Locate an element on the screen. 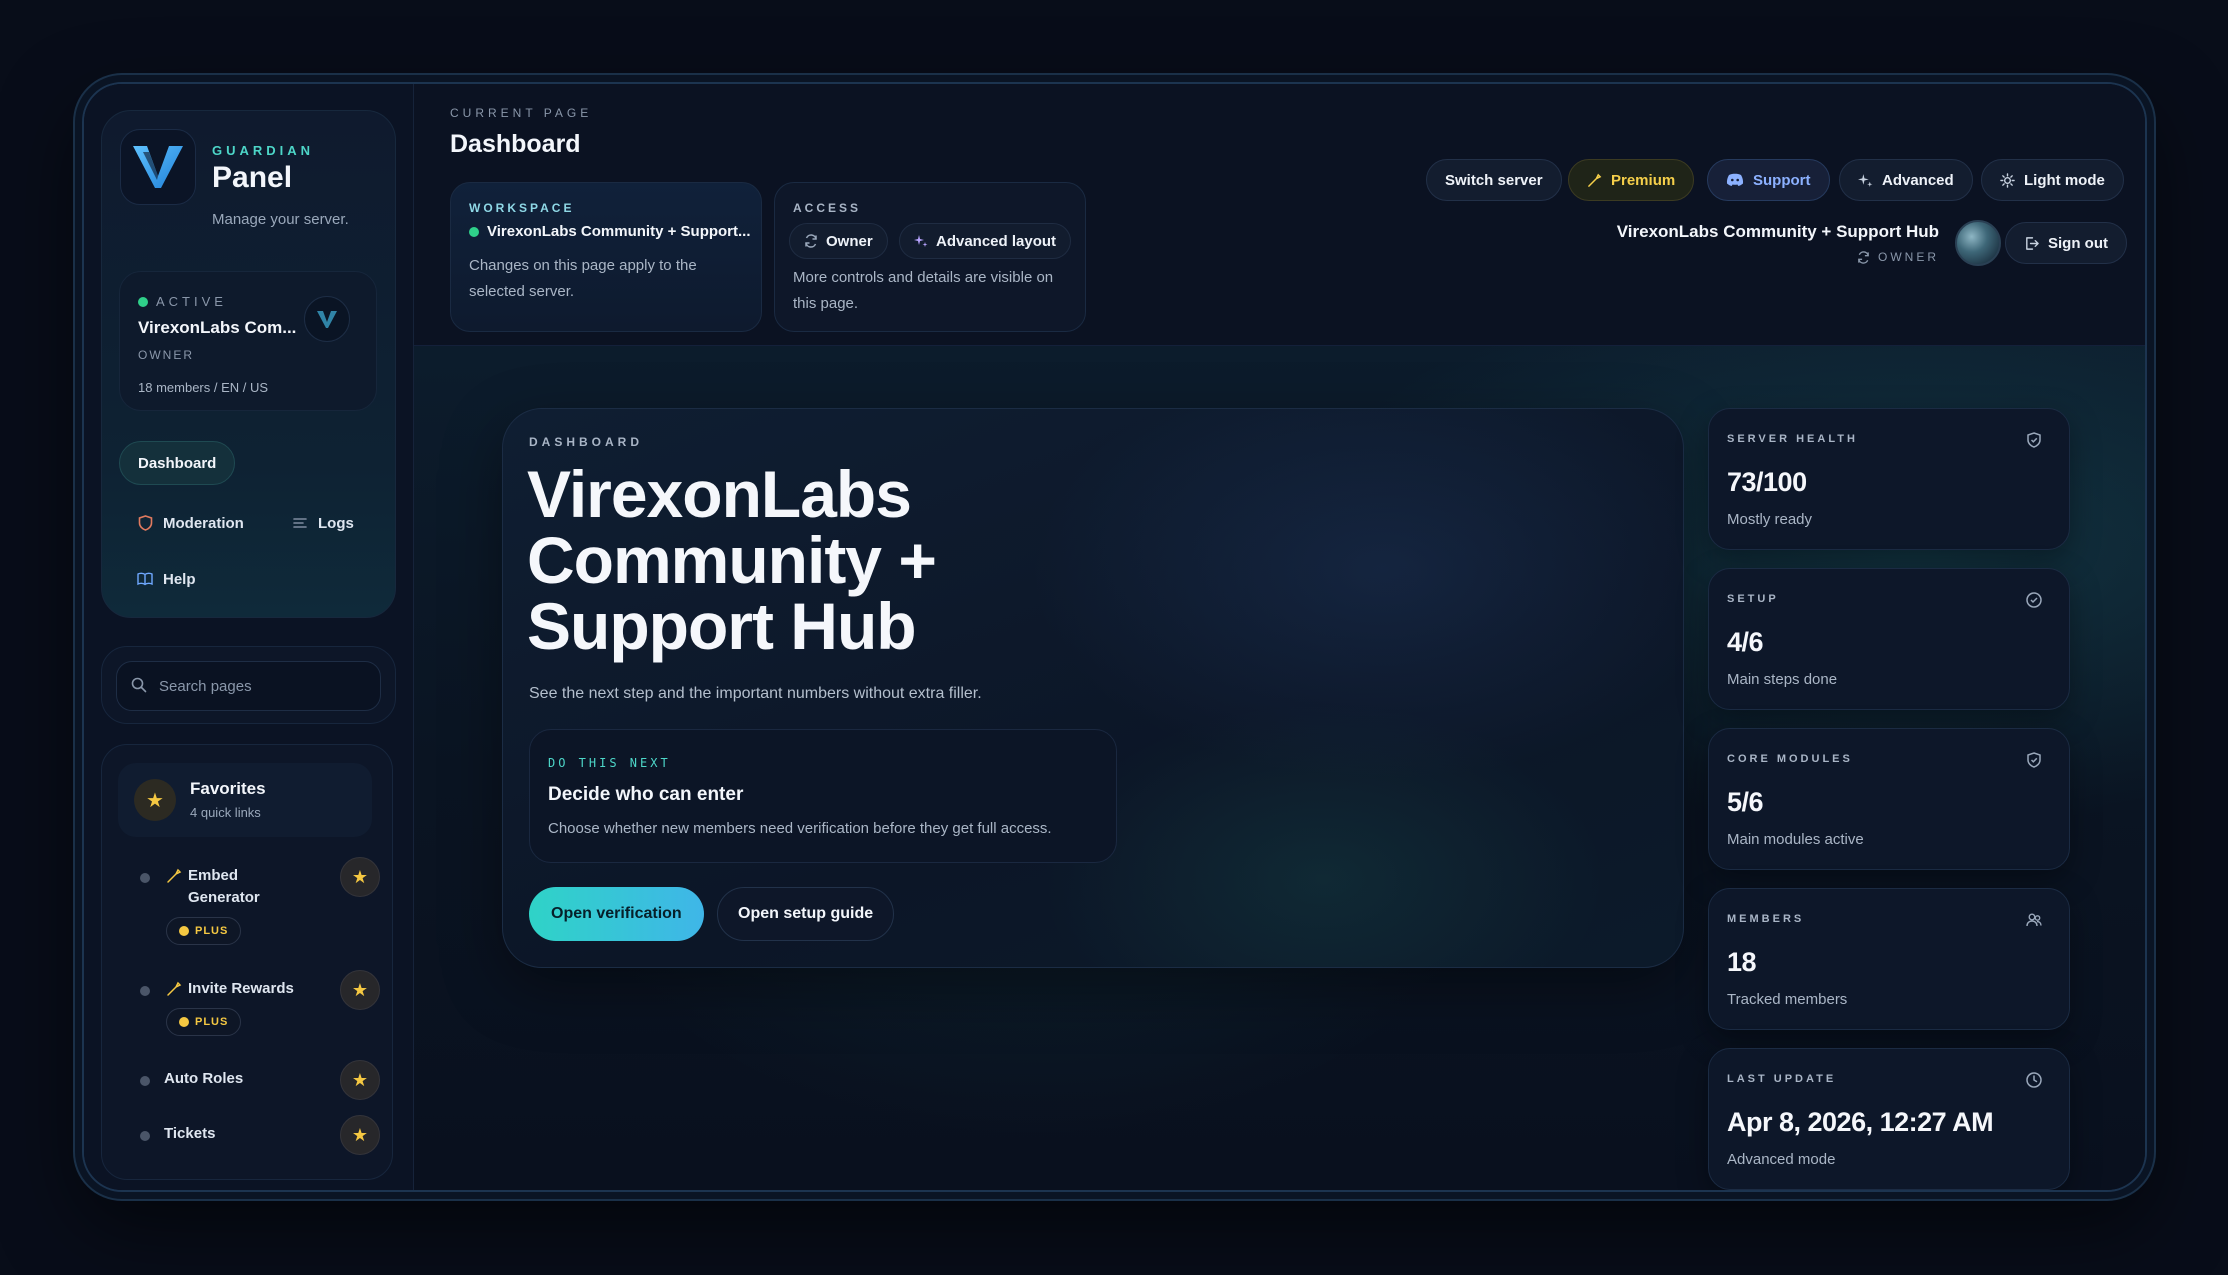 The width and height of the screenshot is (2228, 1275). check-circle-icon is located at coordinates (2034, 600).